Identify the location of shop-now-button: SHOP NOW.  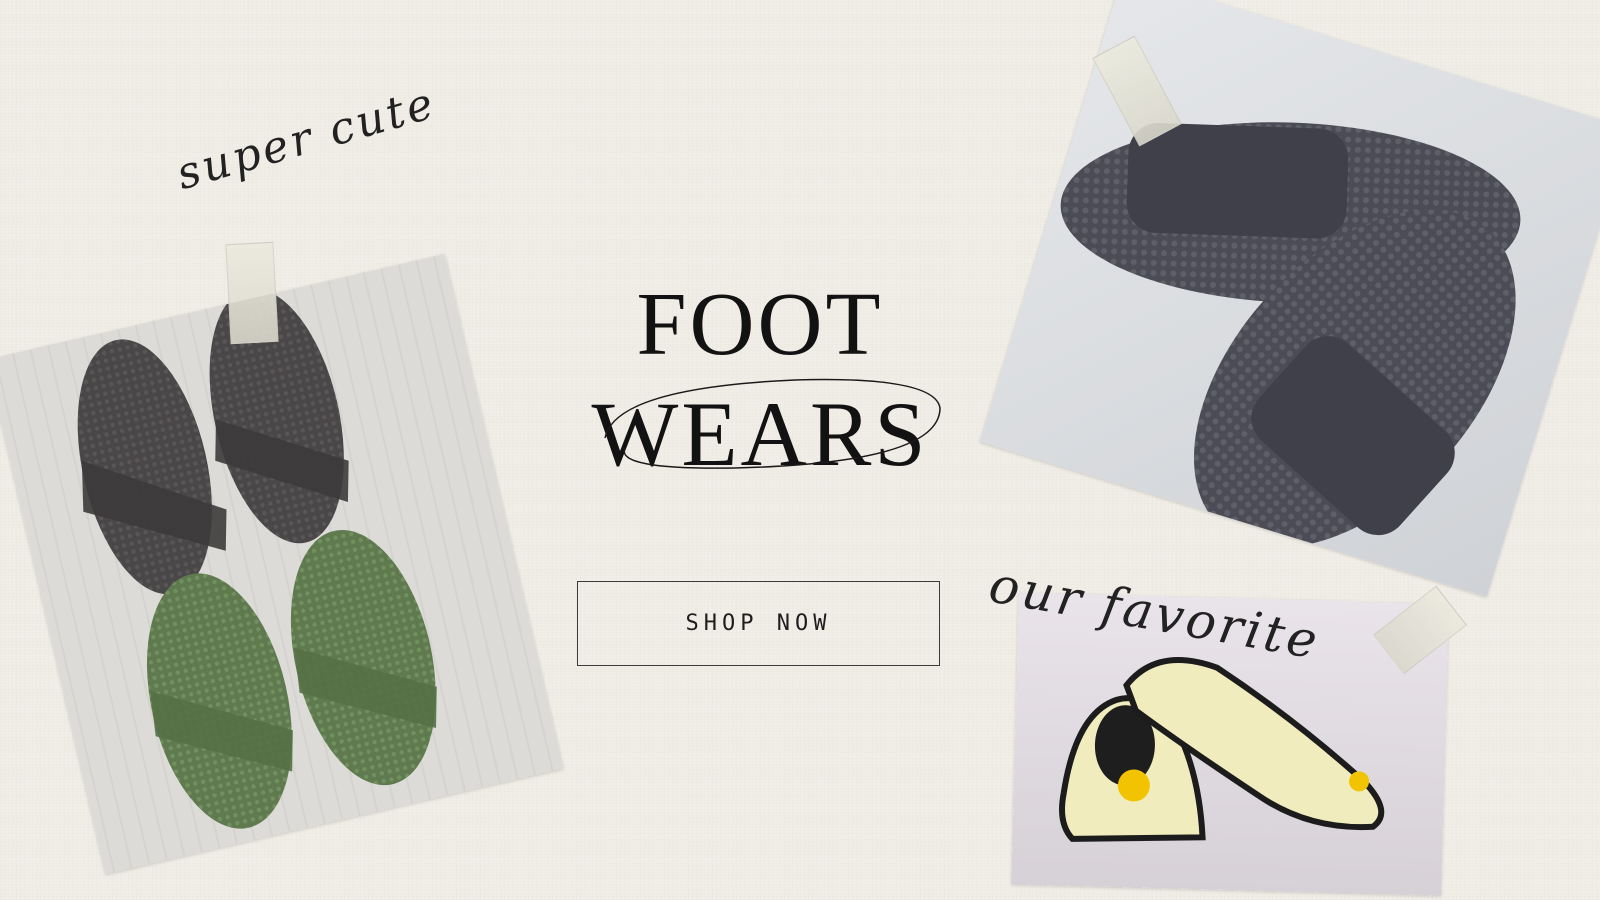
(758, 623).